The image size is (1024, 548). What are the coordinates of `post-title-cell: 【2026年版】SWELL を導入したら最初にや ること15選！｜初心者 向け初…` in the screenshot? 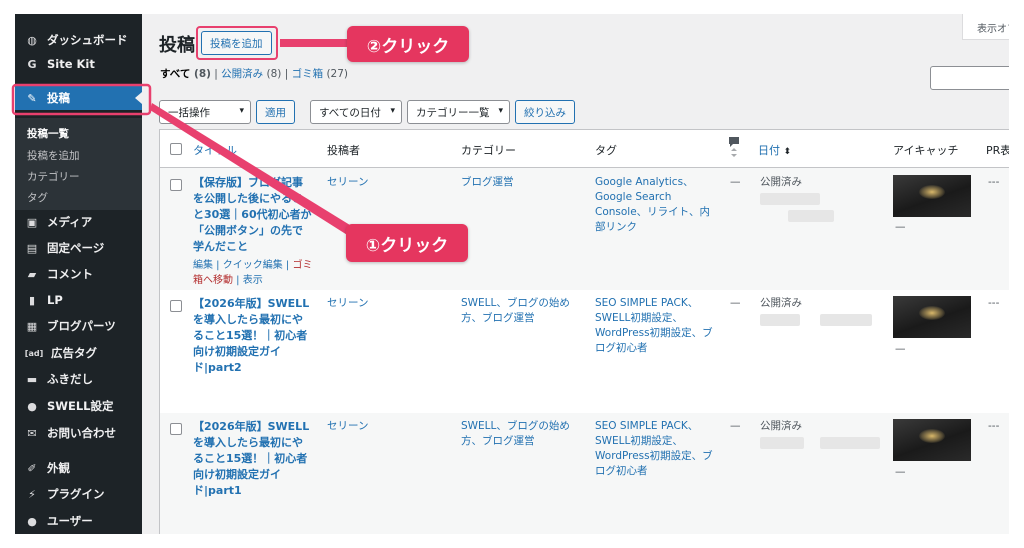 It's located at (258, 459).